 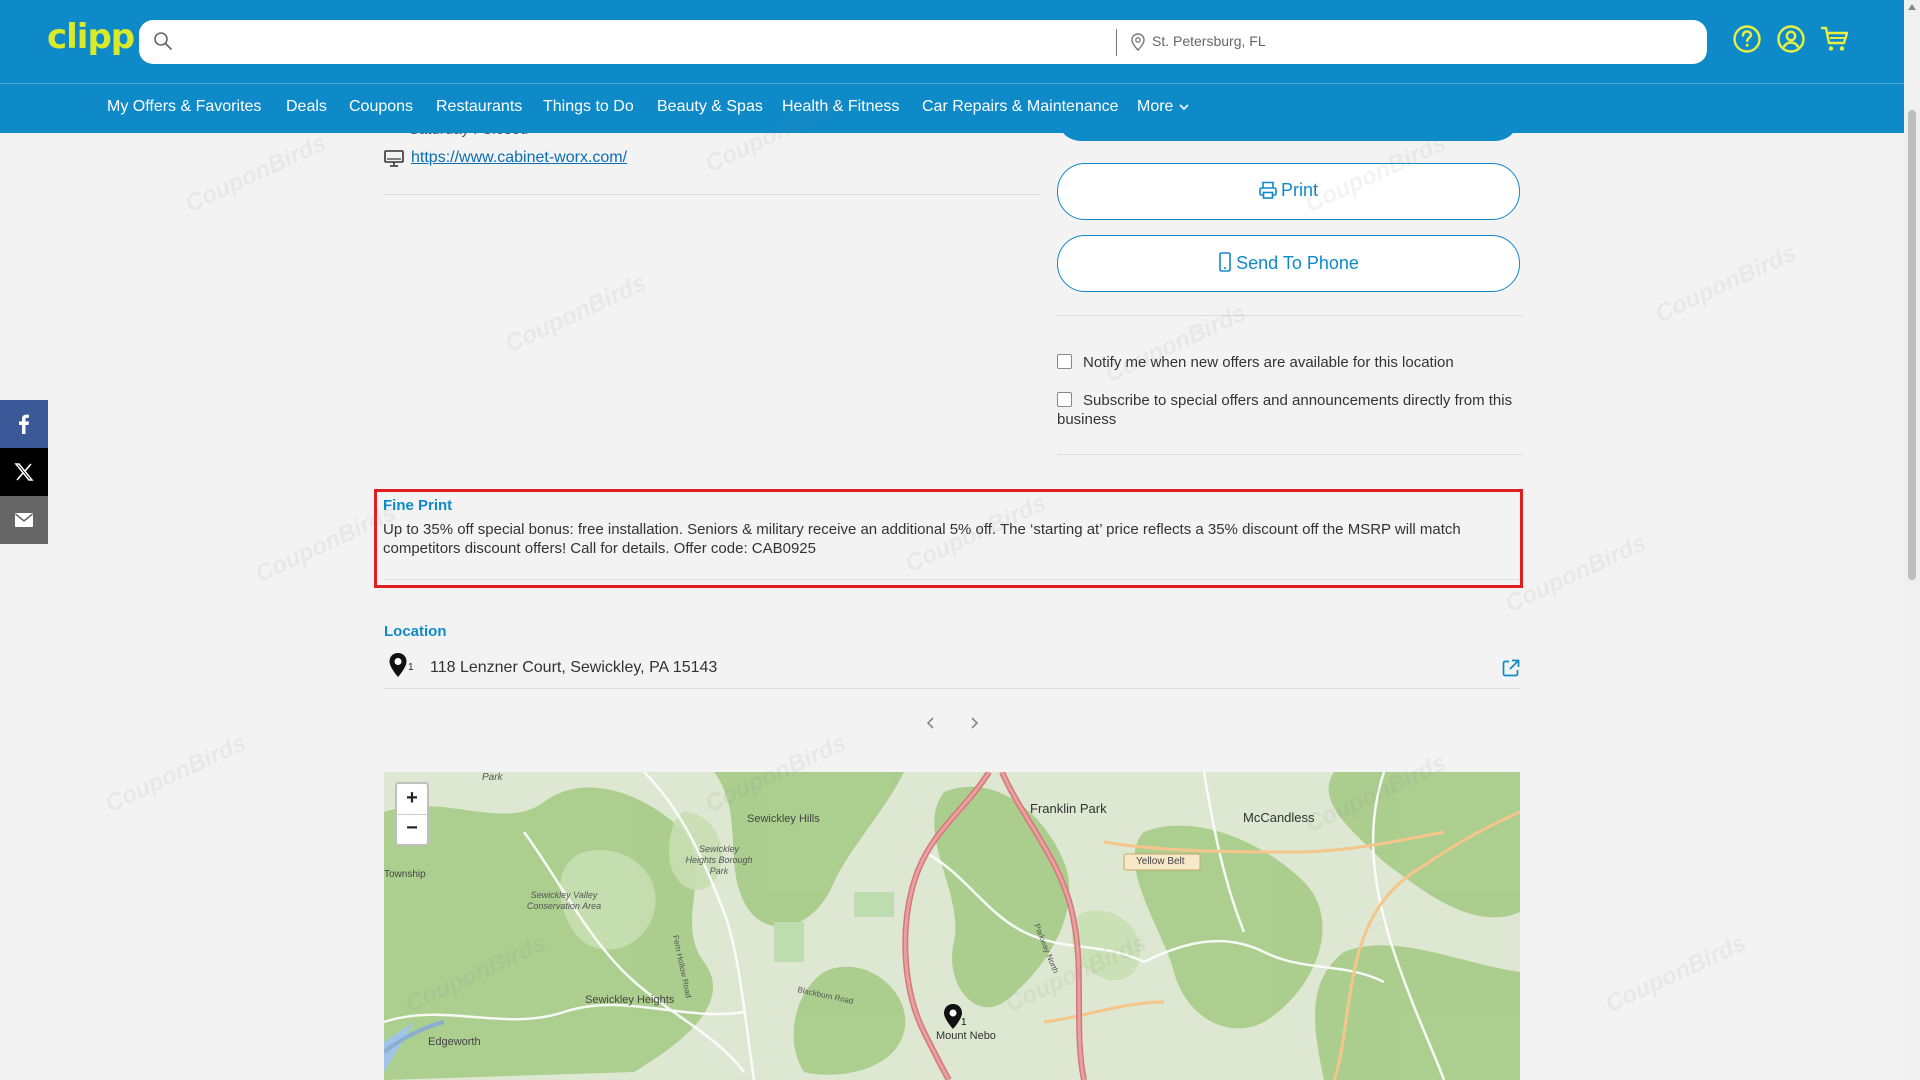 What do you see at coordinates (454, 1042) in the screenshot?
I see `map-label-edgeworth: Edgeworth` at bounding box center [454, 1042].